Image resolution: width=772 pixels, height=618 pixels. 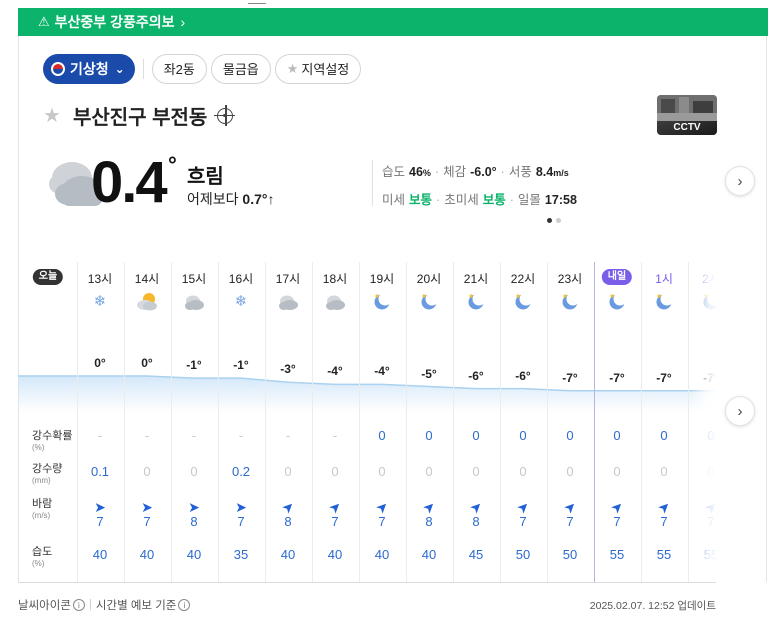 I want to click on pager-dot, so click(x=558, y=220).